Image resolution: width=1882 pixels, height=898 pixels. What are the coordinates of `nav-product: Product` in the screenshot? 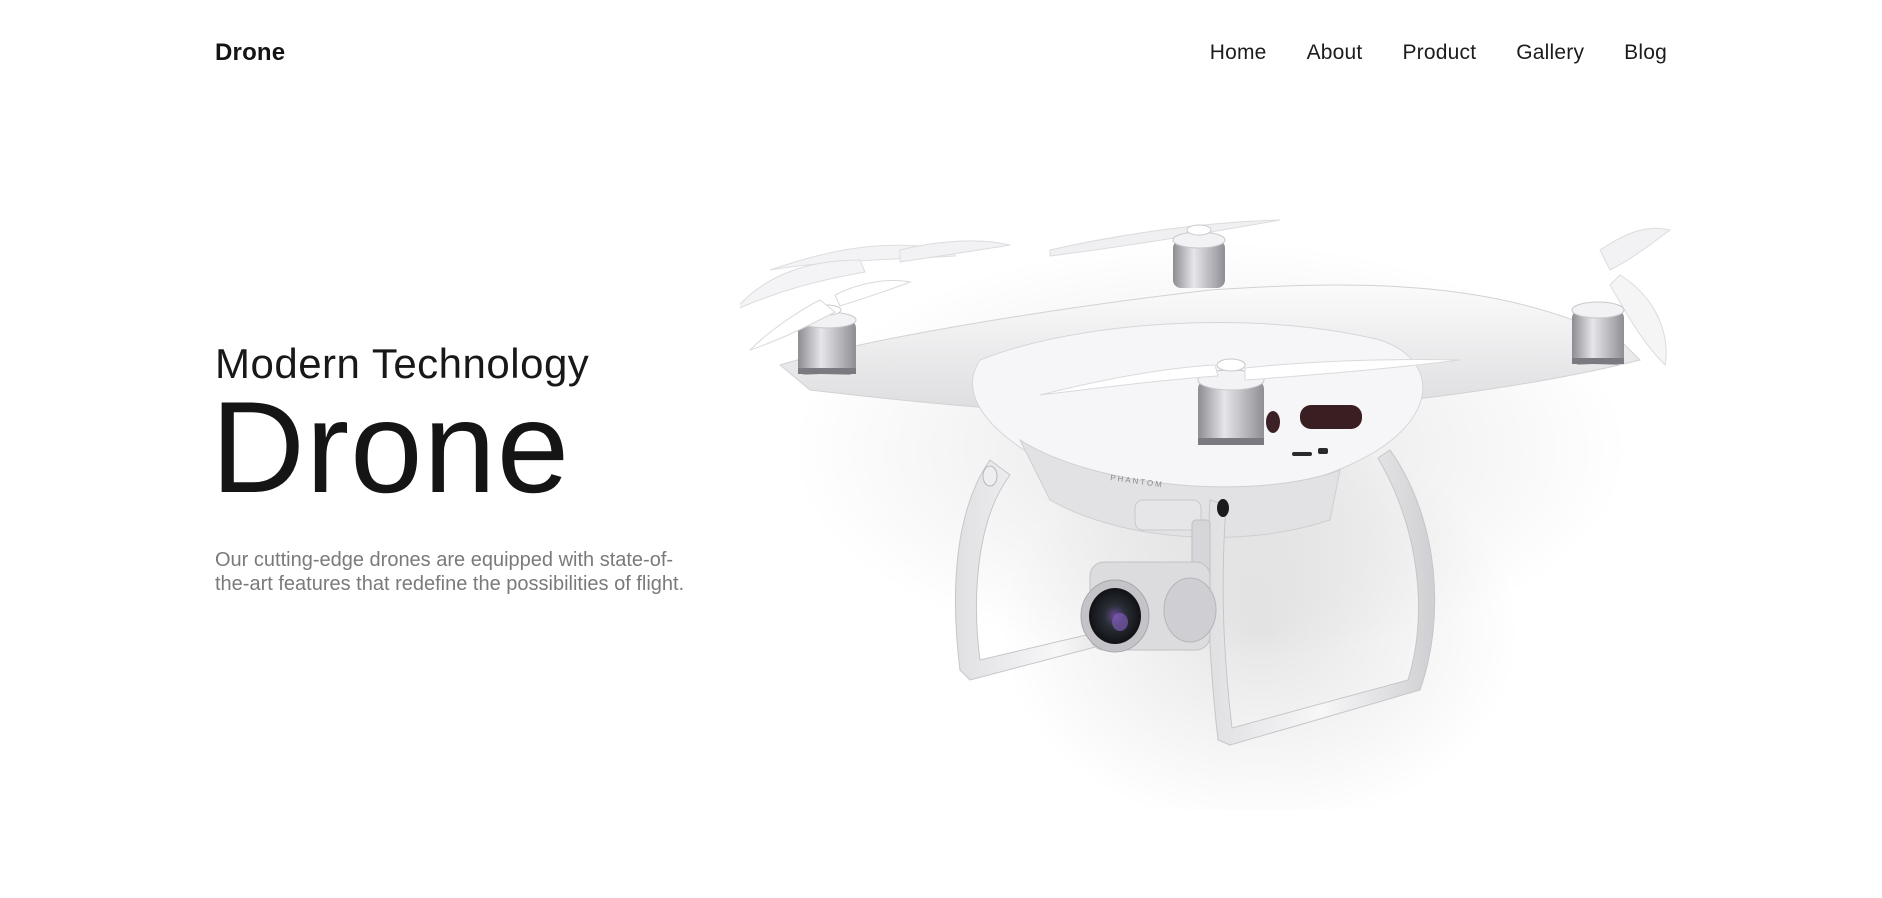 It's located at (1439, 53).